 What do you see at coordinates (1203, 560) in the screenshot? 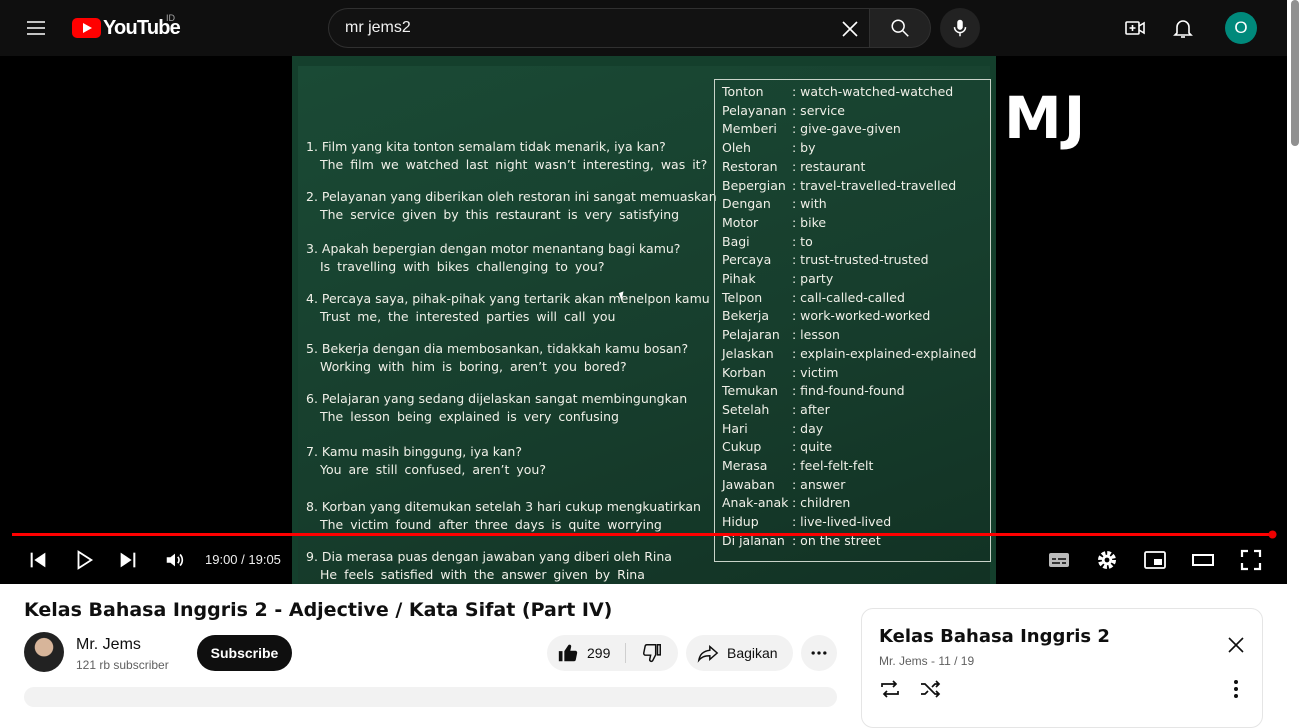
I see `theater-mode-button` at bounding box center [1203, 560].